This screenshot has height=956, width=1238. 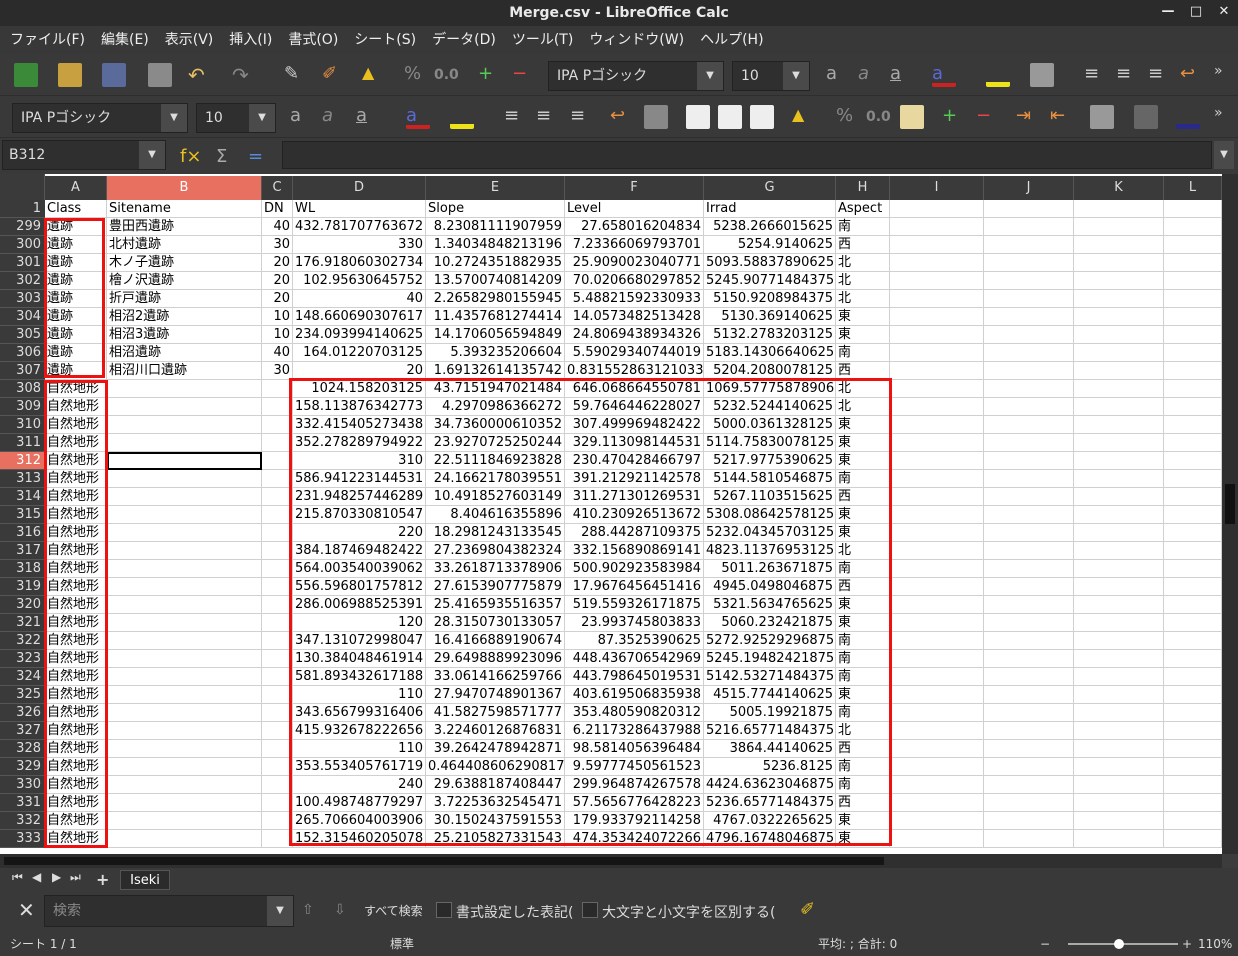 What do you see at coordinates (1119, 944) in the screenshot?
I see `zoom-slider-handle` at bounding box center [1119, 944].